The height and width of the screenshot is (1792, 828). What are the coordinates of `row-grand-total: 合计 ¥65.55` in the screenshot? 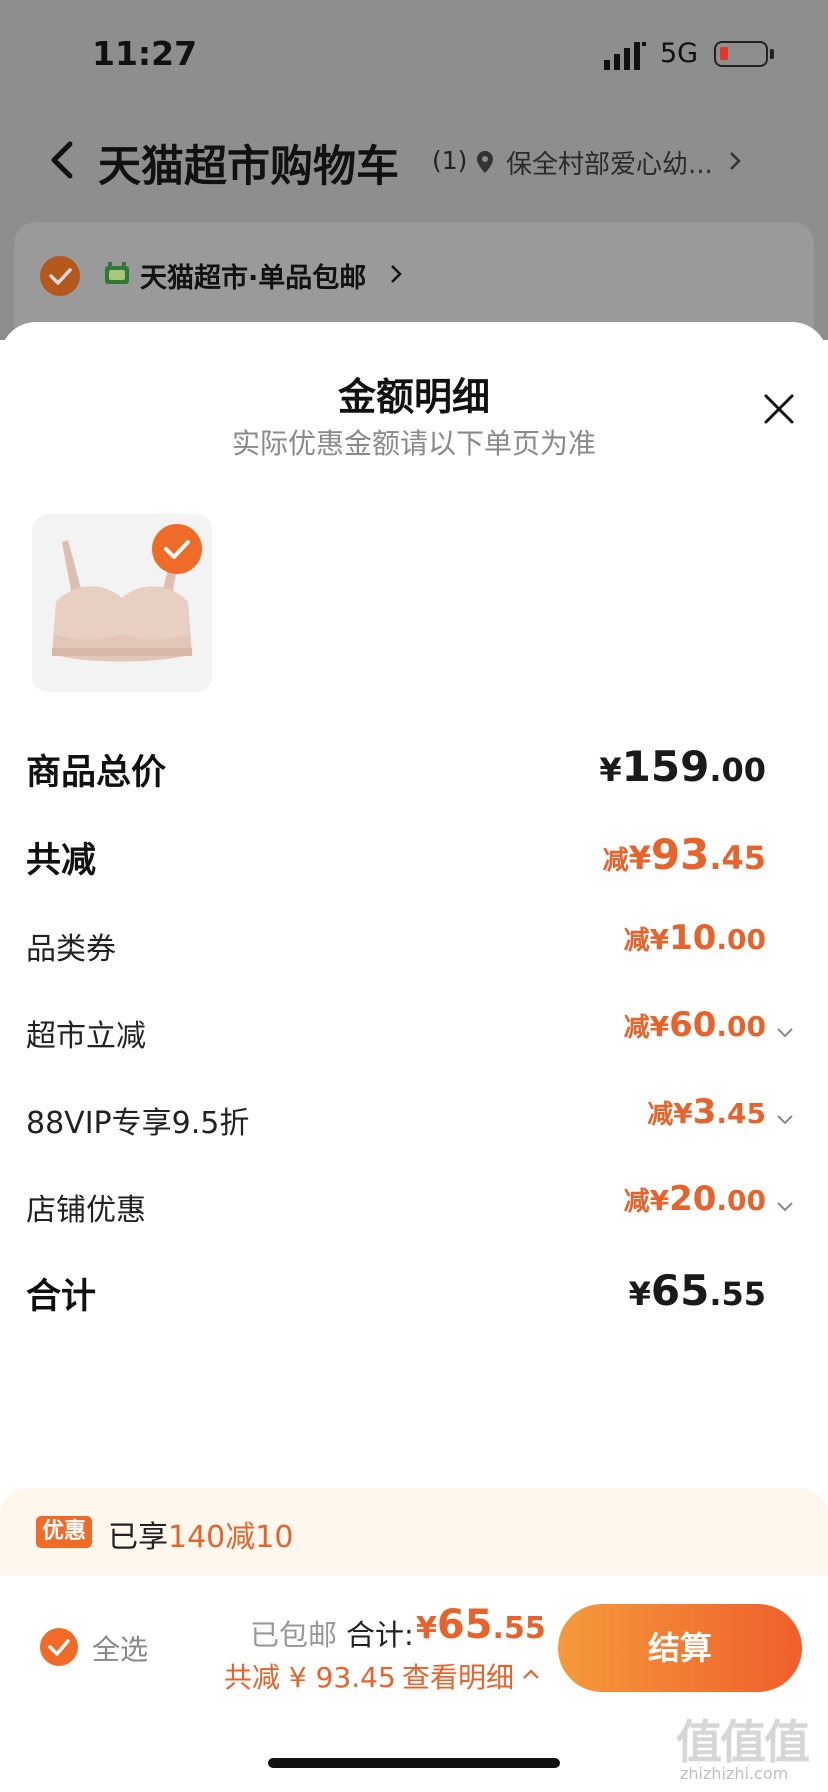 It's located at (414, 1294).